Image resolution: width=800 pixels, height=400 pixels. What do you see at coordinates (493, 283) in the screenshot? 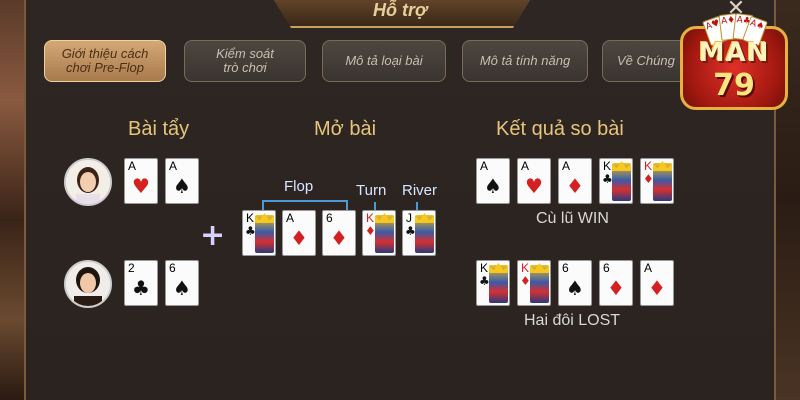
I see `result-2-card-1: K ♣` at bounding box center [493, 283].